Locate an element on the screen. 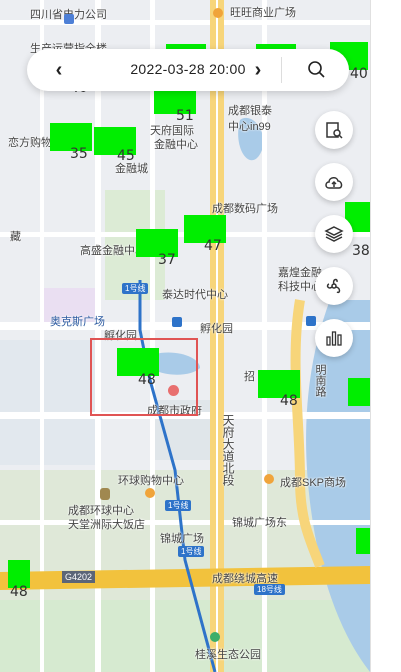 The width and height of the screenshot is (401, 672). map-label: 奥克斯广场 is located at coordinates (77, 322).